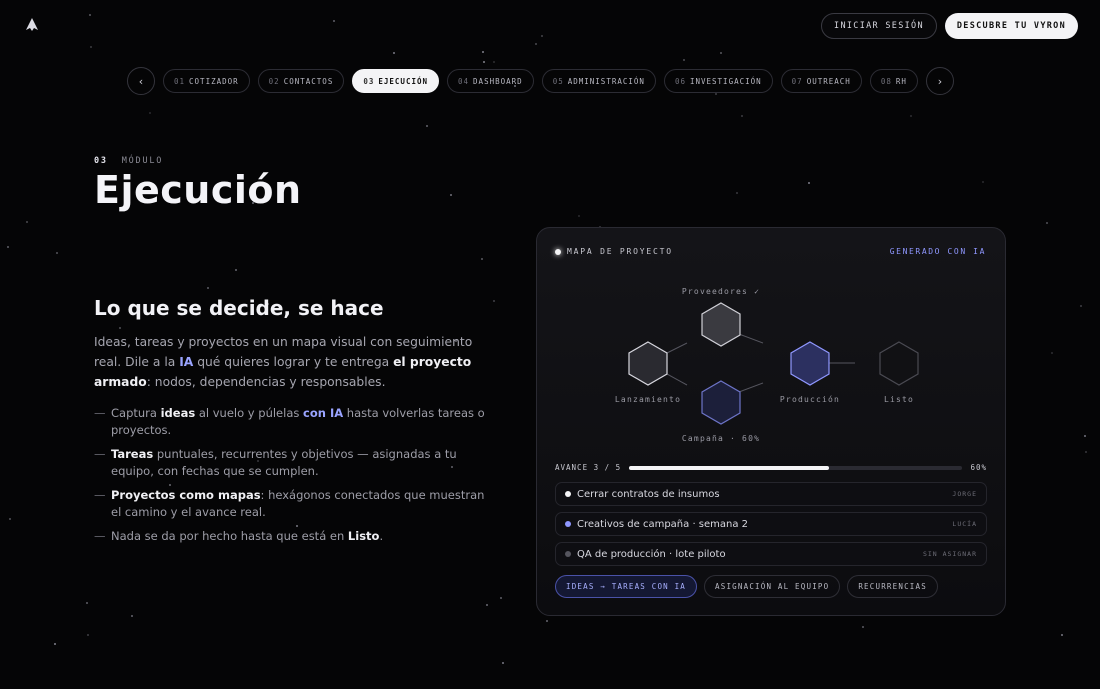 This screenshot has width=1100, height=689. I want to click on page-title: Ejecución, so click(198, 190).